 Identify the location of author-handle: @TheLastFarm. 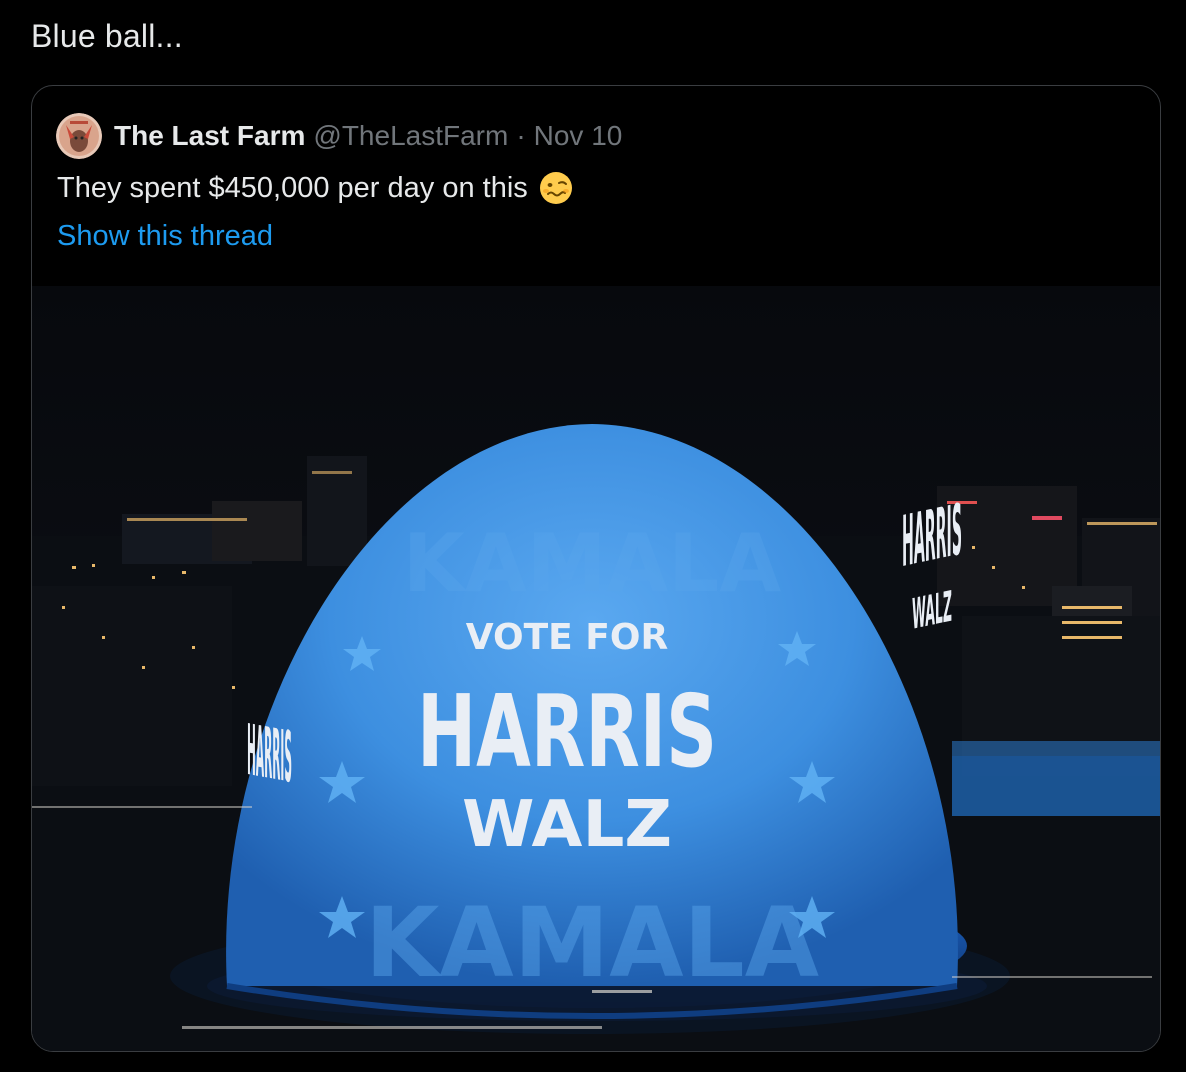
(410, 136).